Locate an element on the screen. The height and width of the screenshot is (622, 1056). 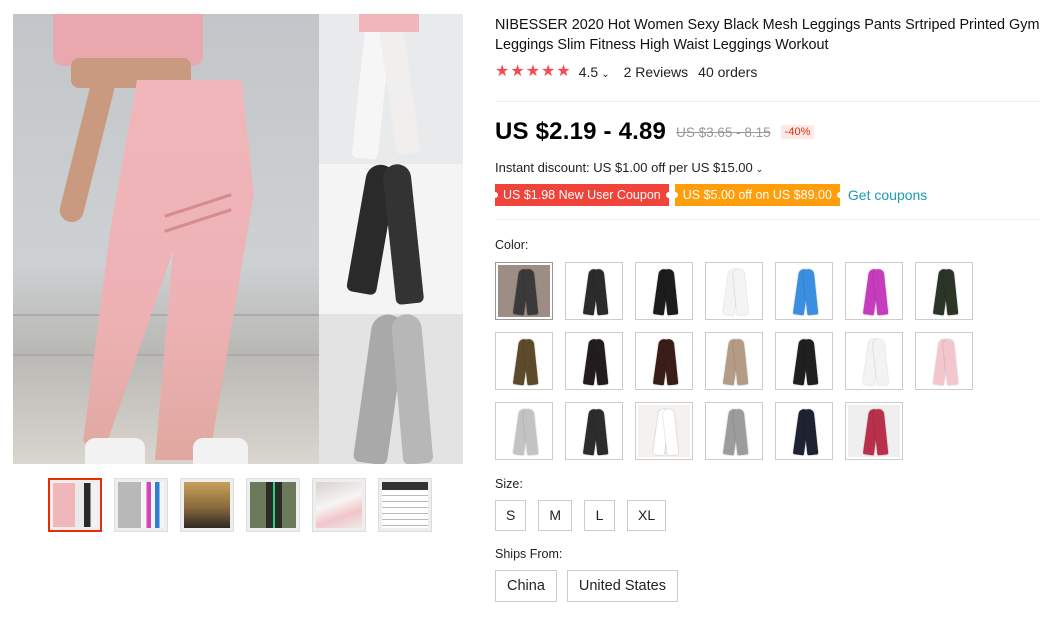
price-row: US $2.19 - 4.89 US $3.65 - 8.15 -40% is located at coordinates (655, 132).